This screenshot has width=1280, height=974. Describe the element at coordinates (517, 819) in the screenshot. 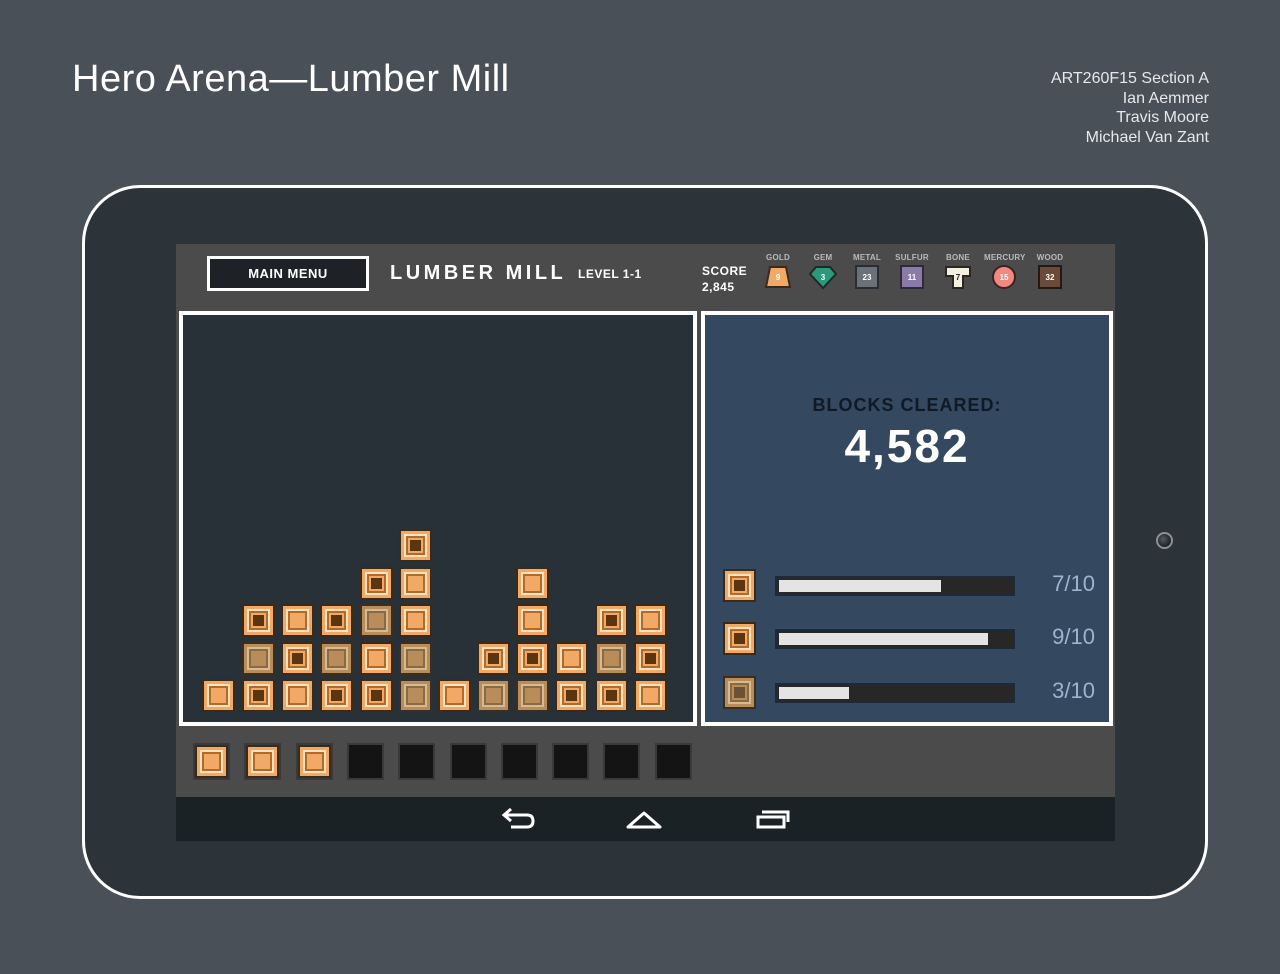

I see `back-icon` at that location.